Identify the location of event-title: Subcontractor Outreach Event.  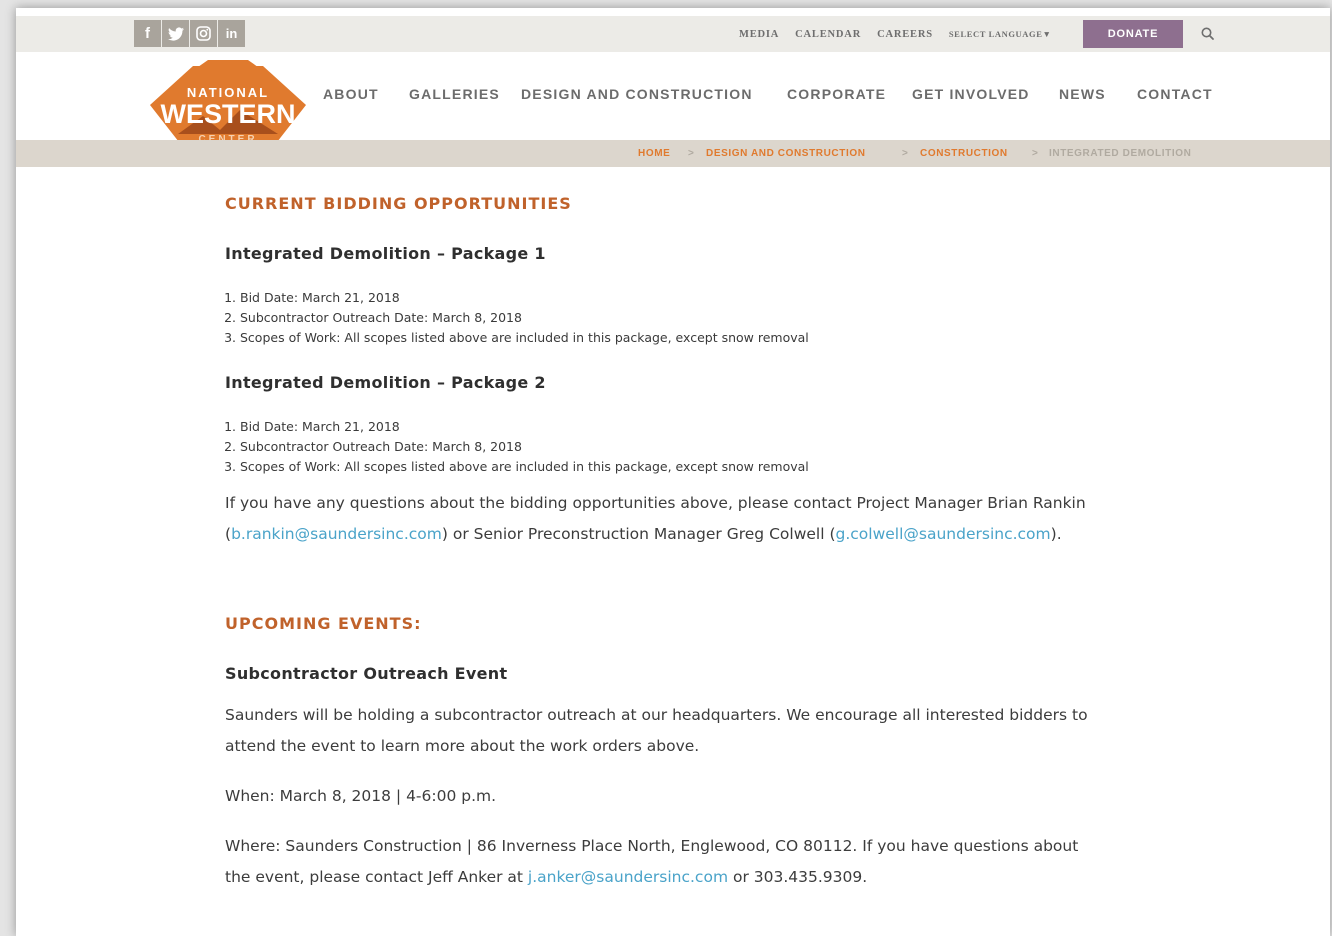
(366, 673).